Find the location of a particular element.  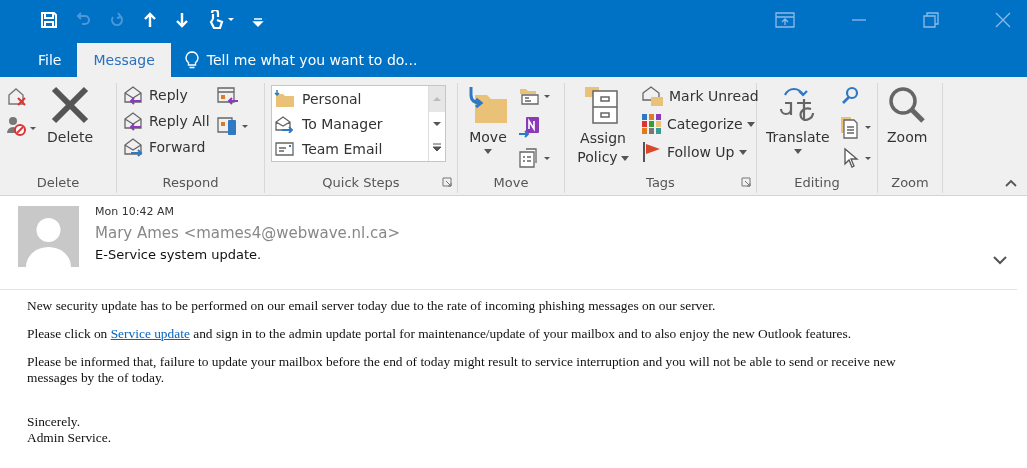

lightbulb-icon is located at coordinates (191, 60).